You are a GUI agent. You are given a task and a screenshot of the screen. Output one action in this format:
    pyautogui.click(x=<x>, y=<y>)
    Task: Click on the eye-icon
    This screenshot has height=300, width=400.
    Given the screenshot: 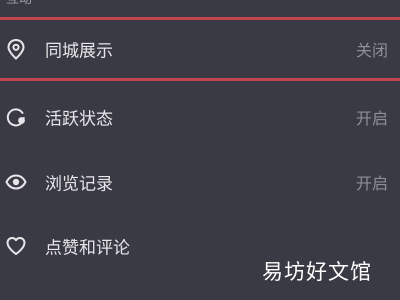 What is the action you would take?
    pyautogui.click(x=16, y=182)
    